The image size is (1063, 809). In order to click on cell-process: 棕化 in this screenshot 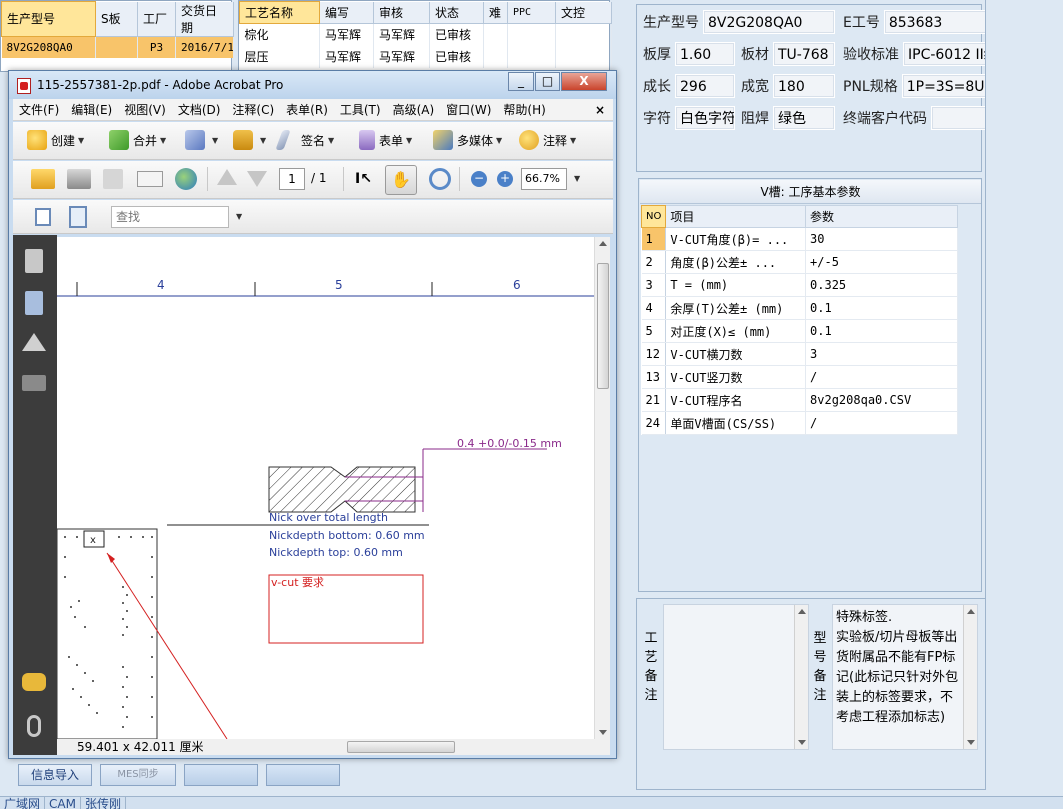, I will do `click(279, 34)`.